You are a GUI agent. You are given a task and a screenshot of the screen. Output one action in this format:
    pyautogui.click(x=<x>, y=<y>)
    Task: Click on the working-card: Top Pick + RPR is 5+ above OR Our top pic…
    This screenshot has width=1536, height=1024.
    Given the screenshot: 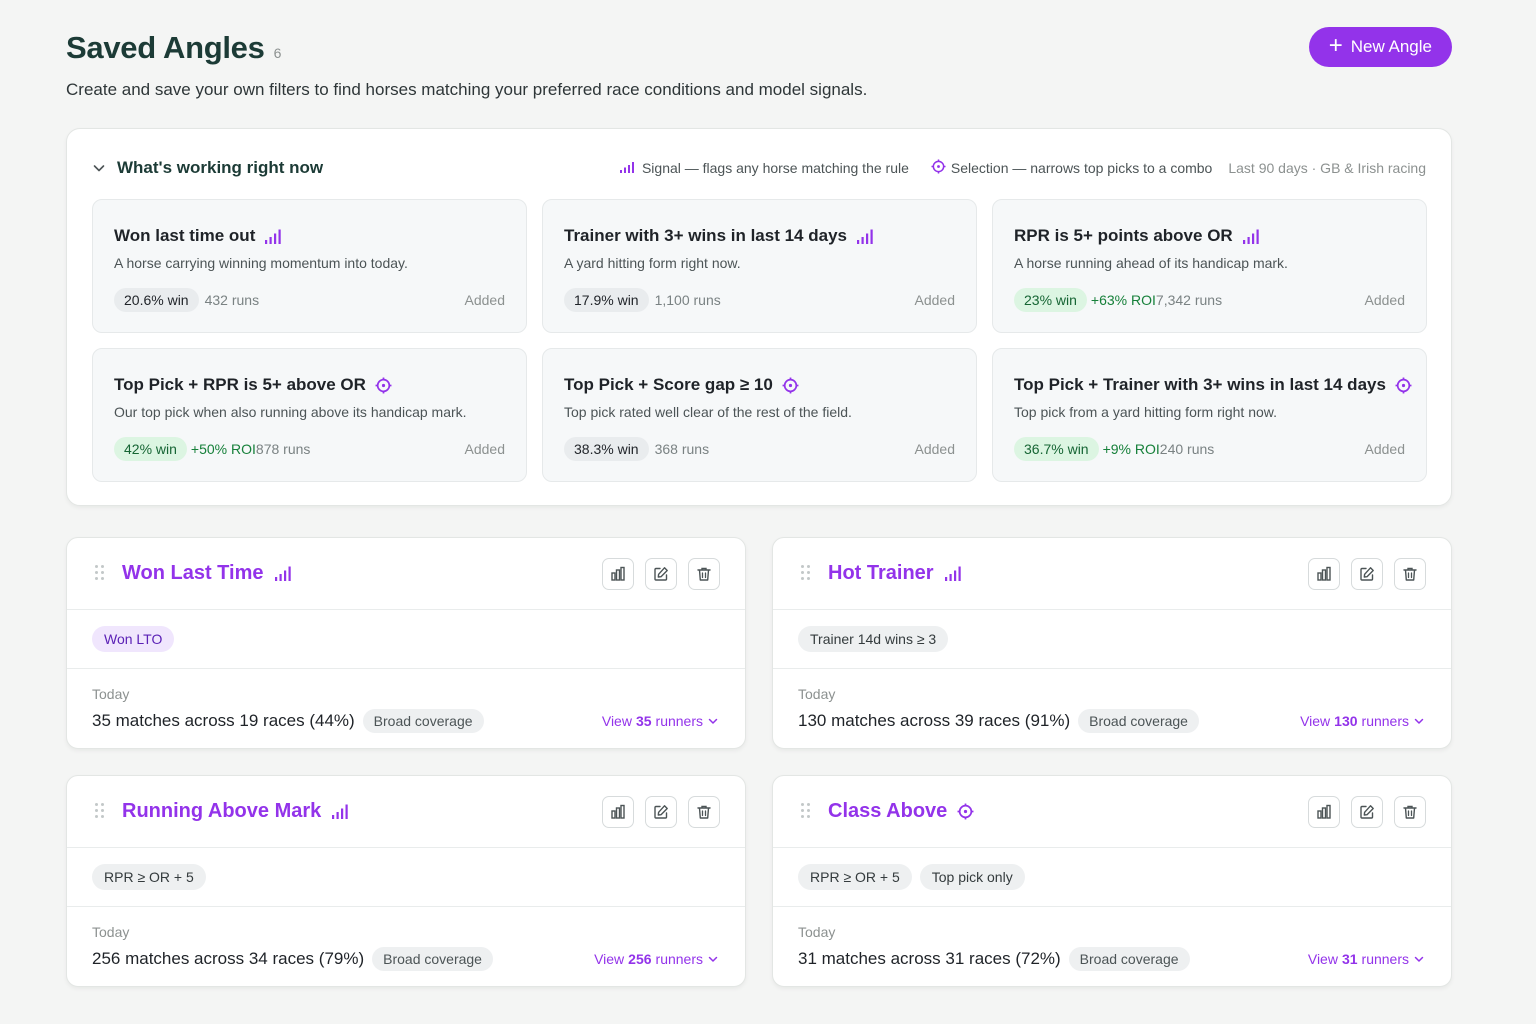 What is the action you would take?
    pyautogui.click(x=309, y=415)
    